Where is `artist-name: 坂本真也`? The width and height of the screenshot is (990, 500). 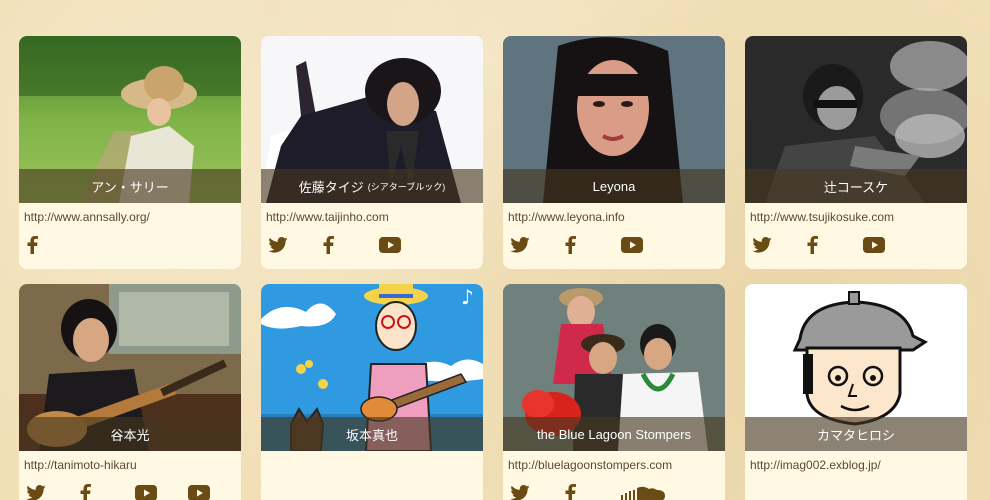 artist-name: 坂本真也 is located at coordinates (371, 435).